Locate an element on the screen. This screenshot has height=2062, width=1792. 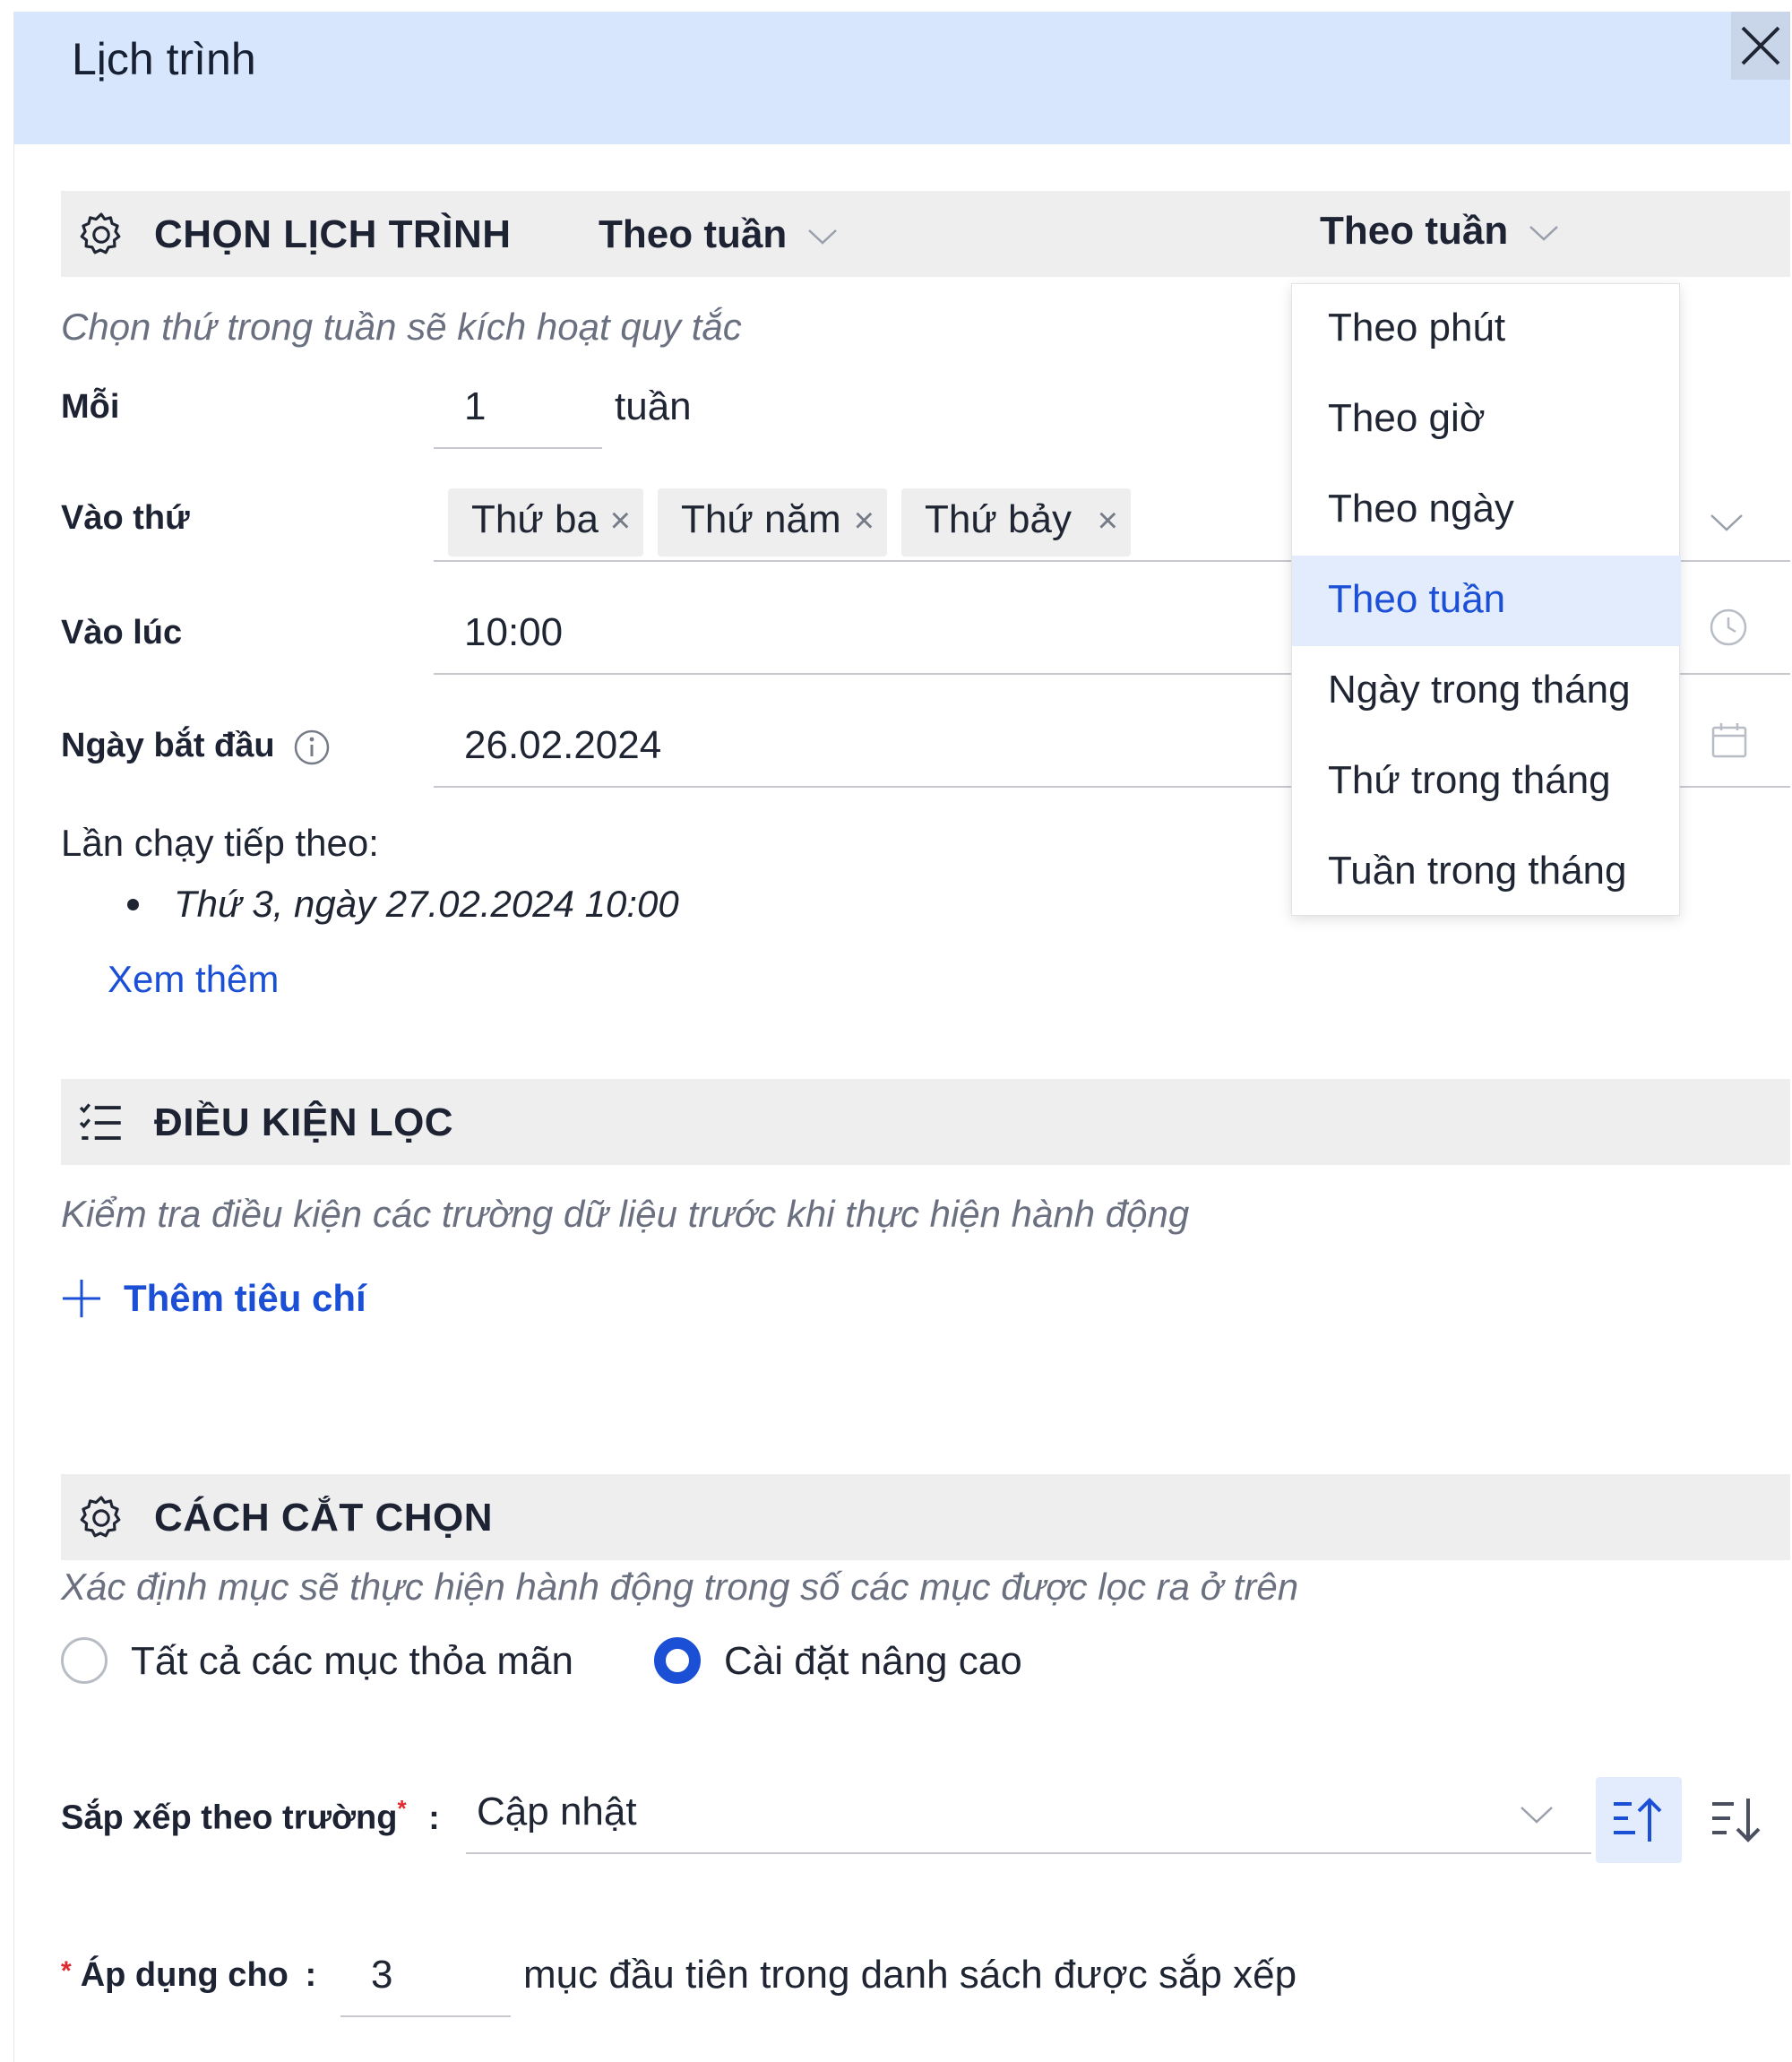
filter-section-header: ĐIỀU KIỆN LỌC is located at coordinates (925, 1122).